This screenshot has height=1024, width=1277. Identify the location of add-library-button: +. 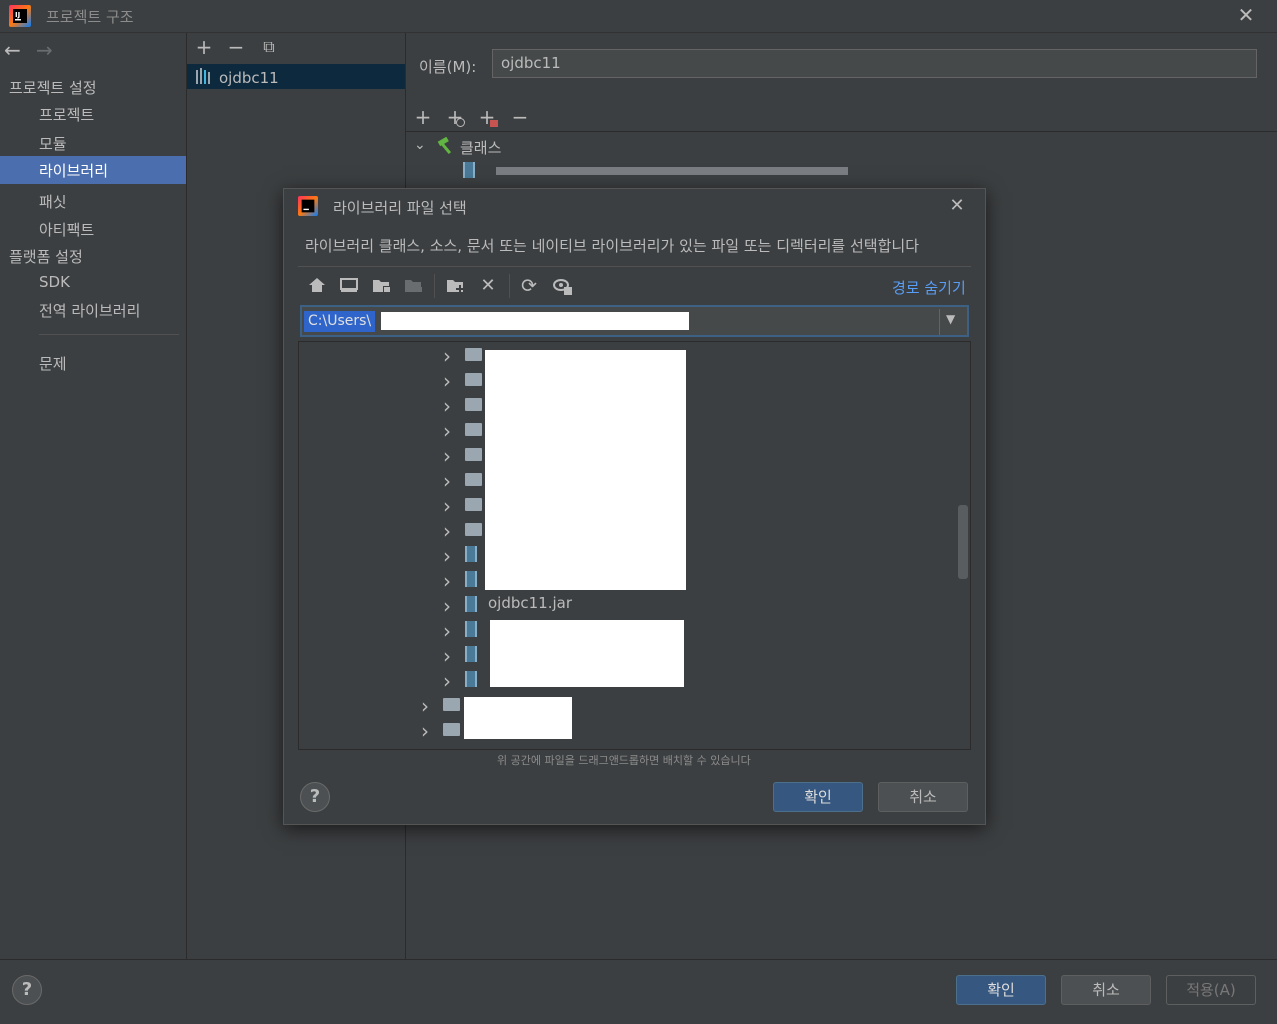
(204, 47).